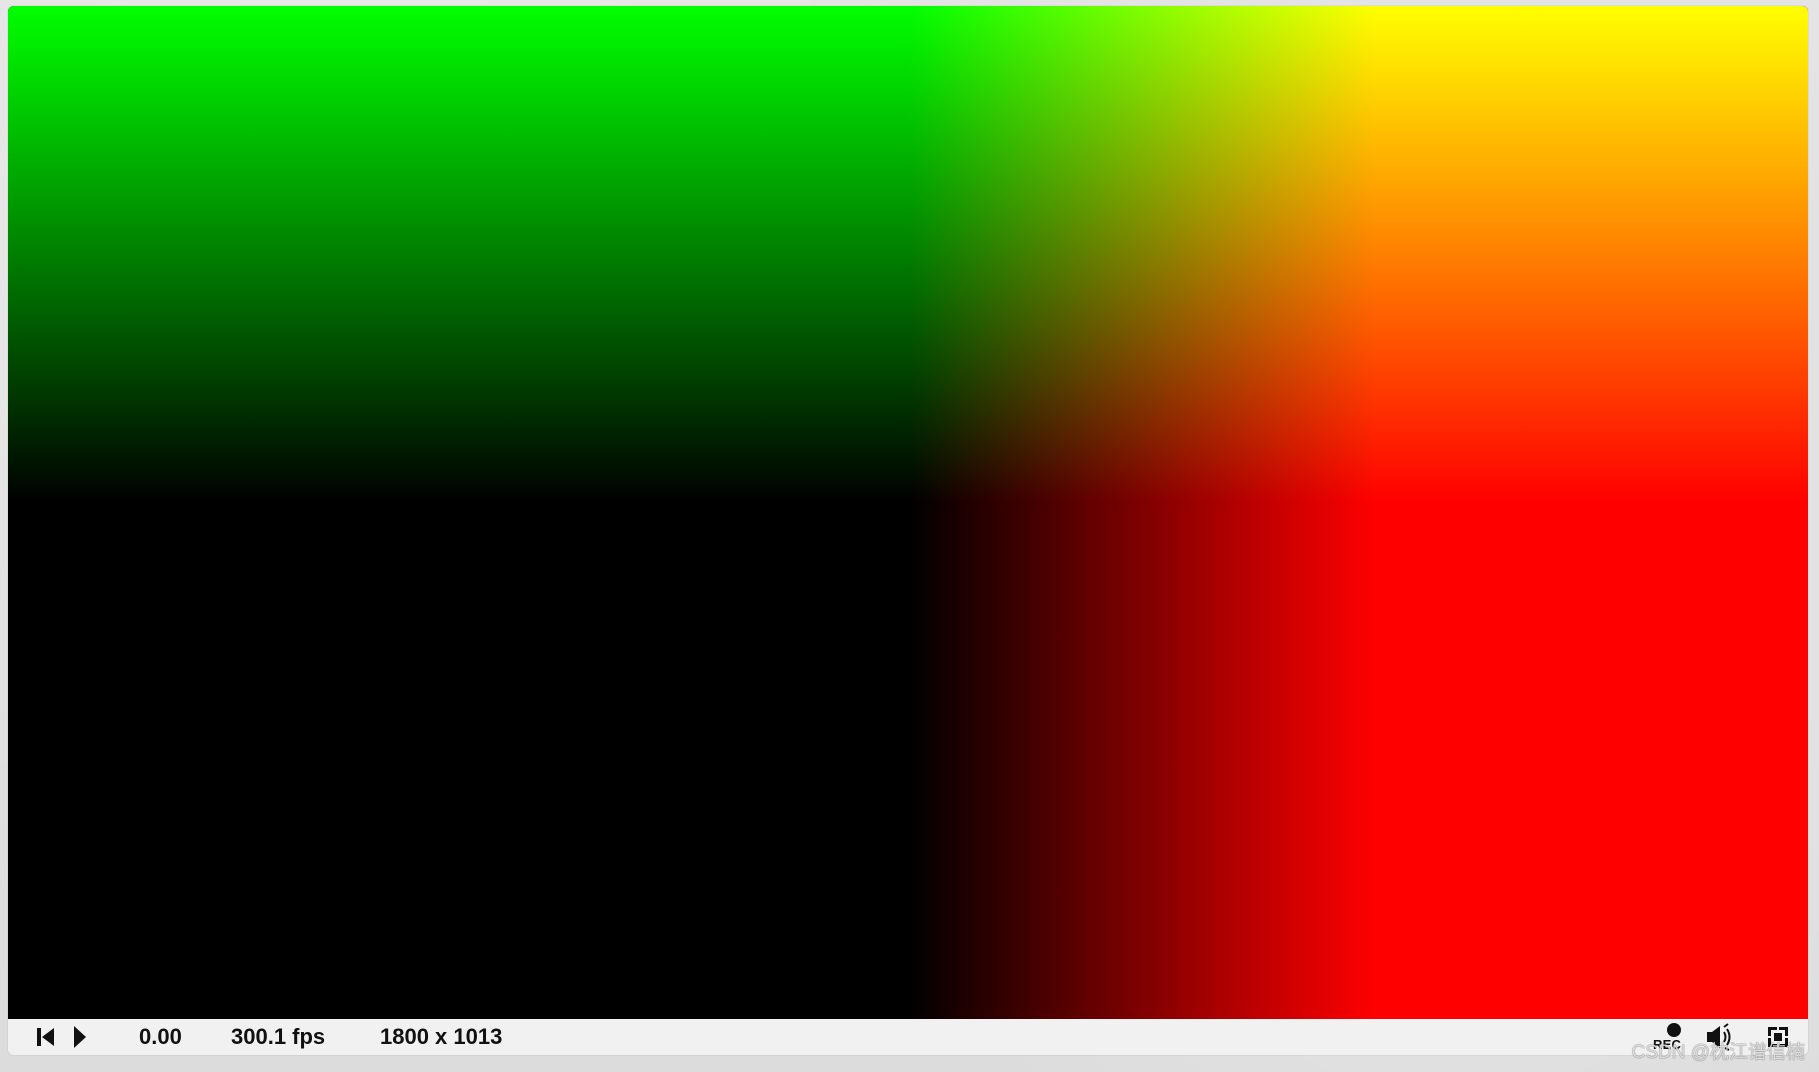 The width and height of the screenshot is (1819, 1072). Describe the element at coordinates (278, 1036) in the screenshot. I see `fps-display: 300.1 fps` at that location.